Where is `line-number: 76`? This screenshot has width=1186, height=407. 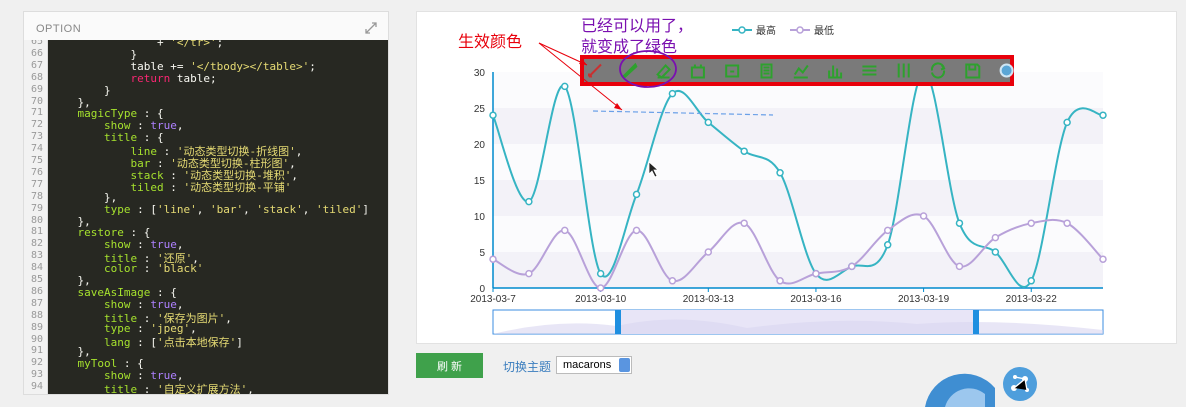 line-number: 76 is located at coordinates (36, 172).